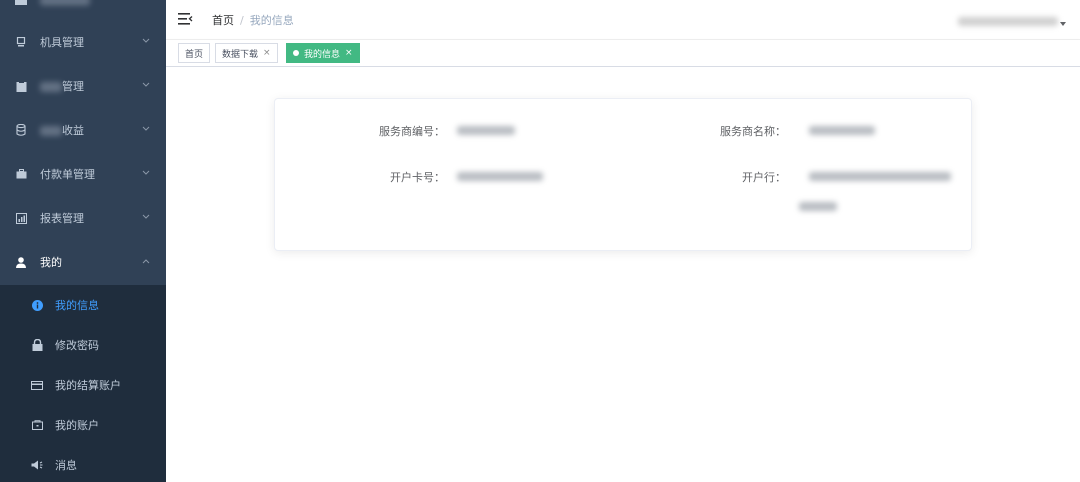  I want to click on breadcrumb: 首页 / 我的信息, so click(253, 20).